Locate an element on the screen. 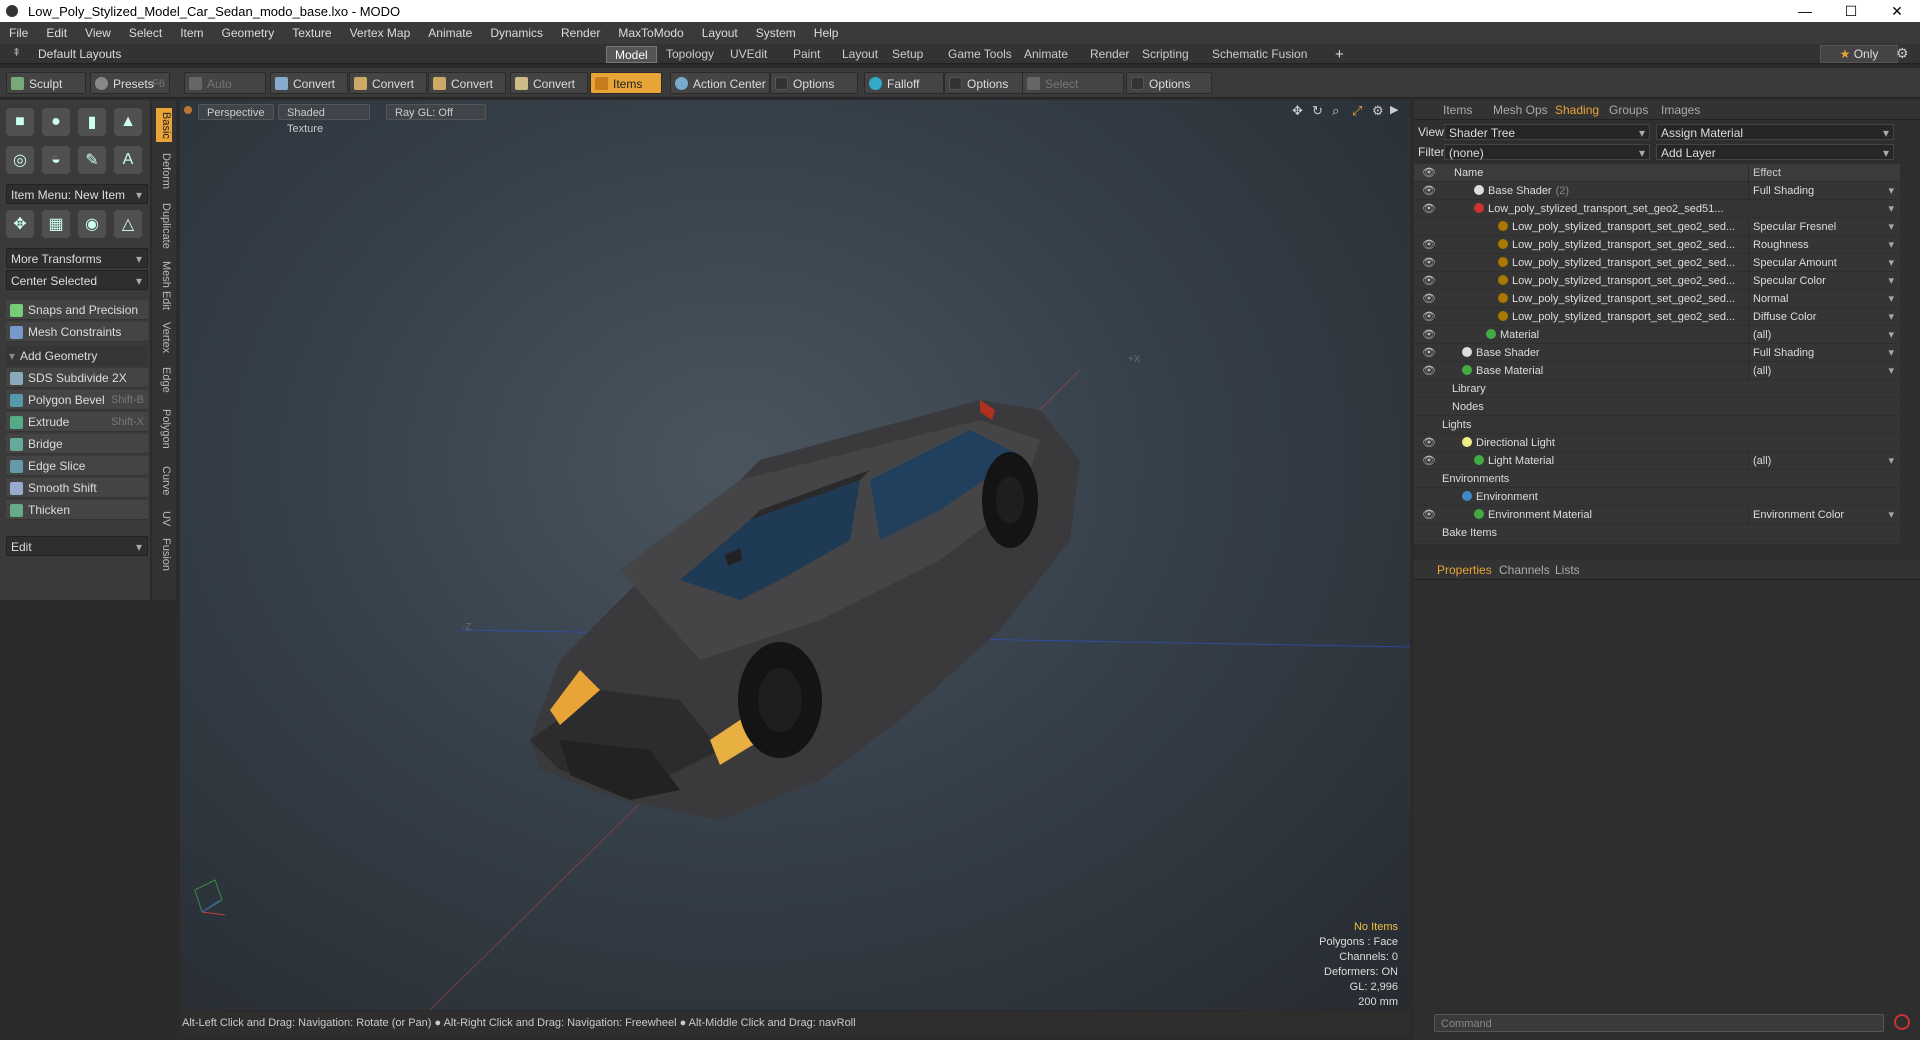 The height and width of the screenshot is (1040, 1920). convert-polygon-button: Convert is located at coordinates (467, 83).